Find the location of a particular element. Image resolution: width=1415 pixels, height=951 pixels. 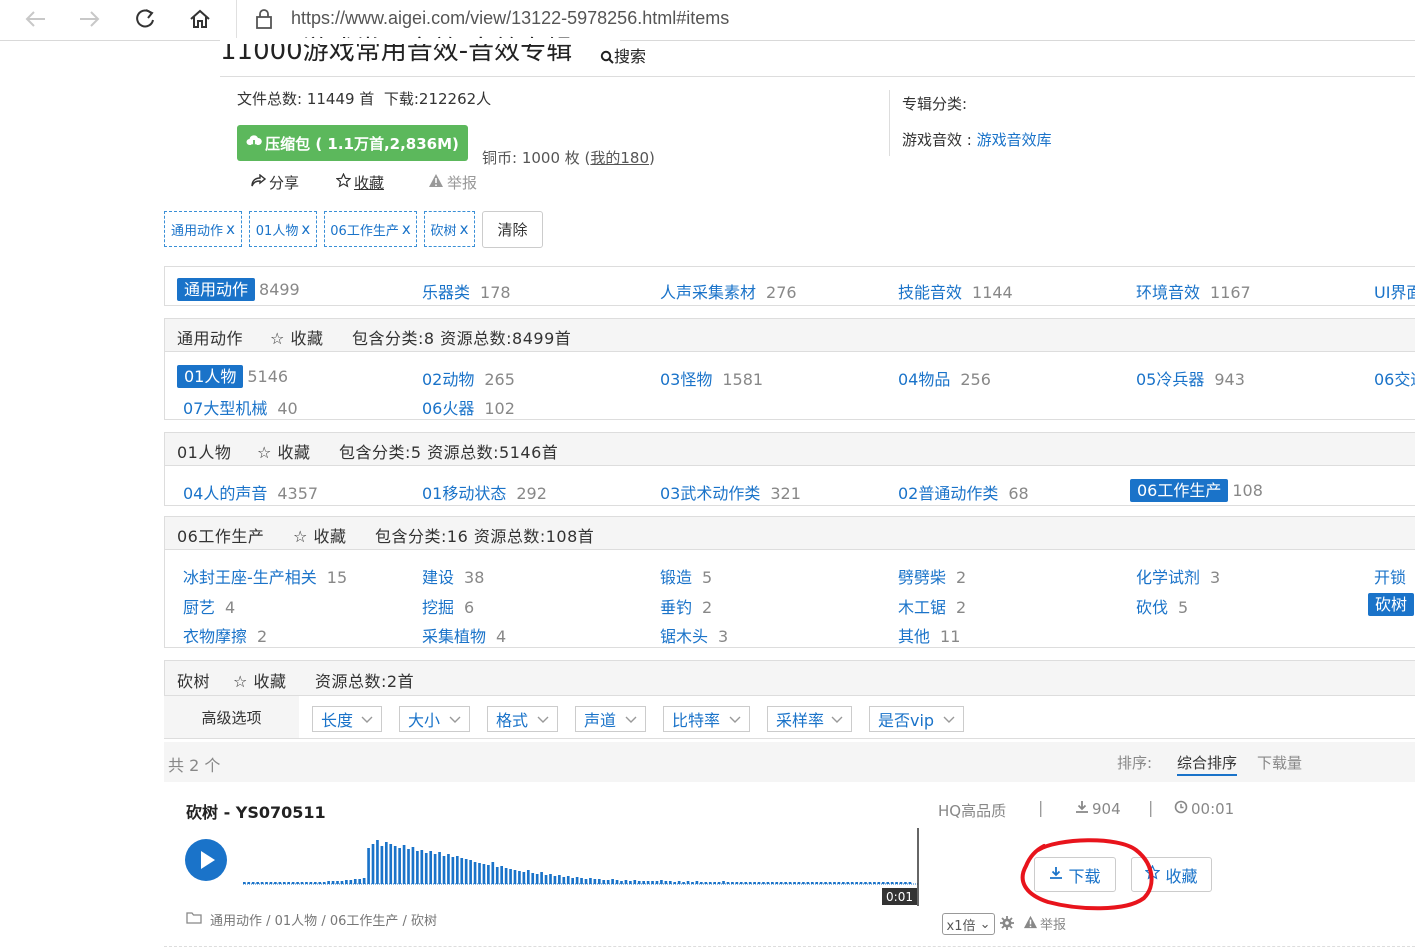

subcategory-item: 04物品 256 is located at coordinates (944, 378).